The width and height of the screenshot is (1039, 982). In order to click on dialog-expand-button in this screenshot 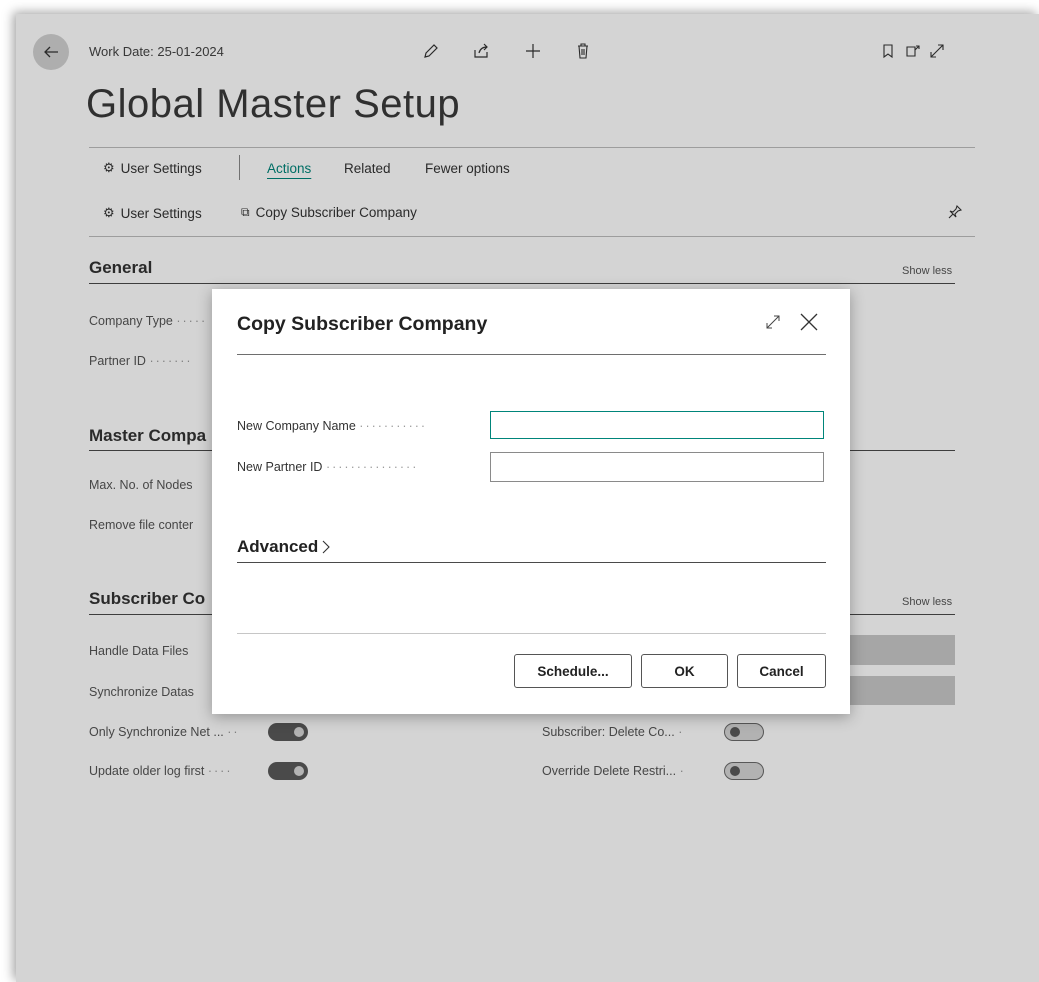, I will do `click(773, 324)`.